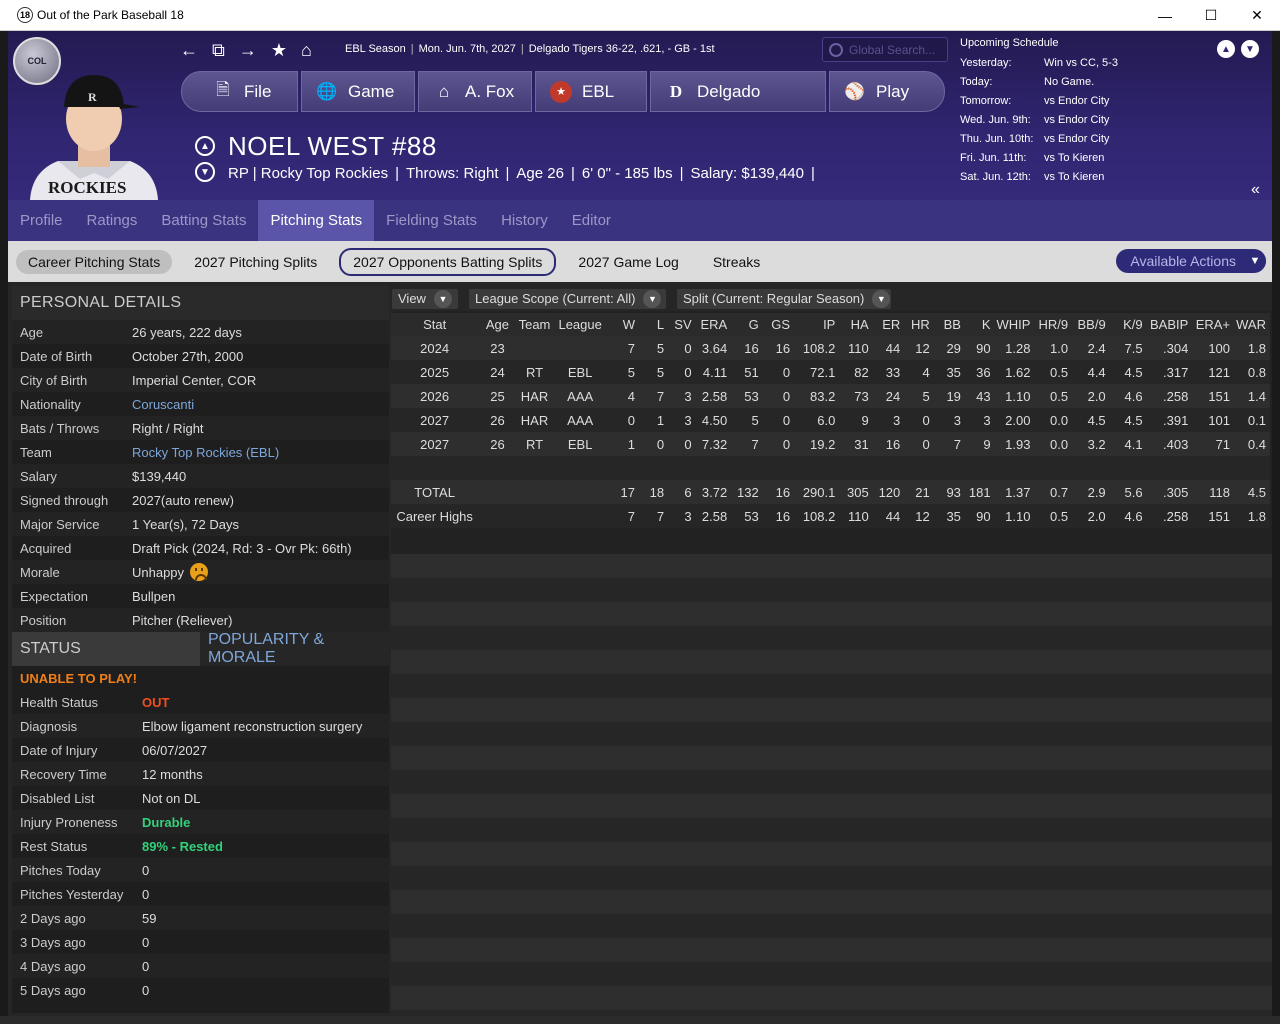 This screenshot has width=1280, height=1024. Describe the element at coordinates (784, 298) in the screenshot. I see `split-dropdown: Split (Current: Regular Season) ▼` at that location.